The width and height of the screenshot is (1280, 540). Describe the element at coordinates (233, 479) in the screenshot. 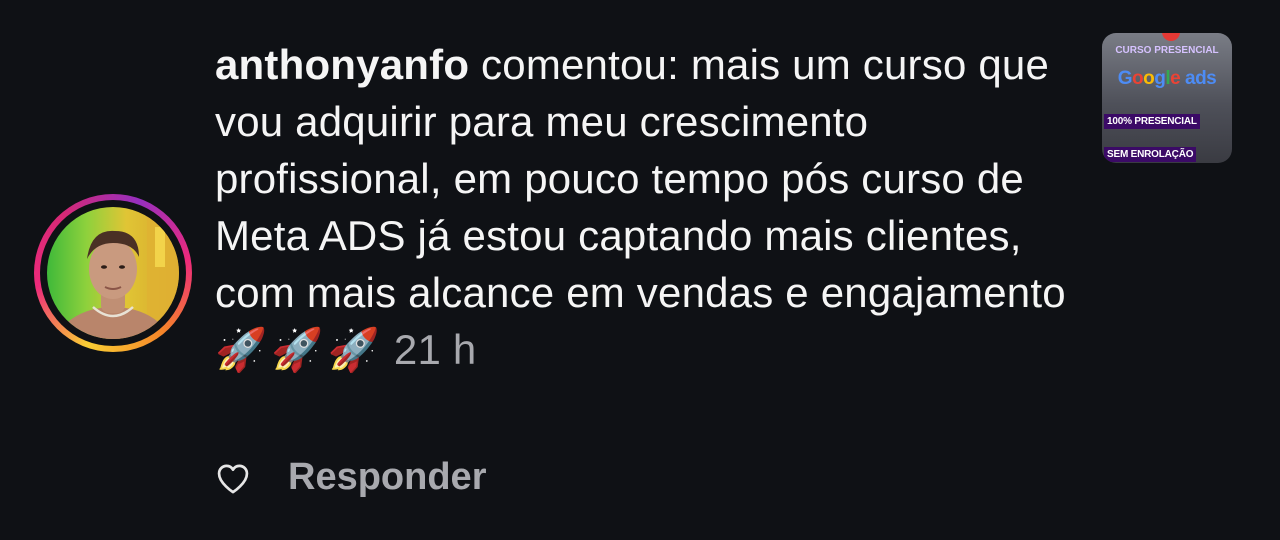

I see `heart-outline-icon` at that location.